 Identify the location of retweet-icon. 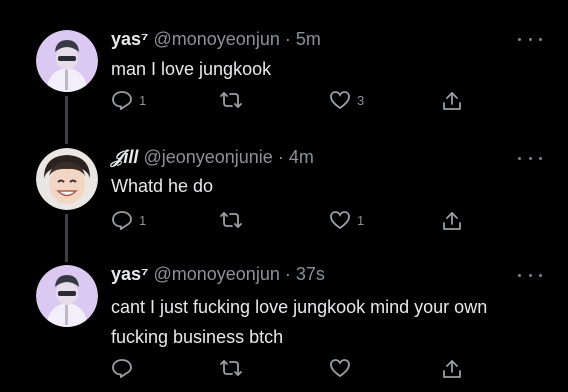
(231, 368).